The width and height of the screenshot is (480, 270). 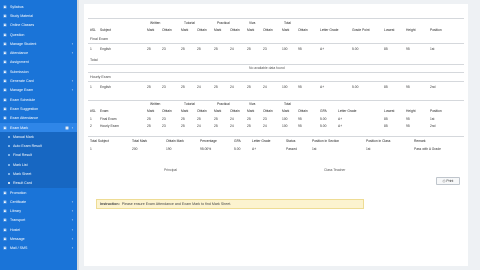 I want to click on final-exam-cell-4: 25, so click(x=183, y=49).